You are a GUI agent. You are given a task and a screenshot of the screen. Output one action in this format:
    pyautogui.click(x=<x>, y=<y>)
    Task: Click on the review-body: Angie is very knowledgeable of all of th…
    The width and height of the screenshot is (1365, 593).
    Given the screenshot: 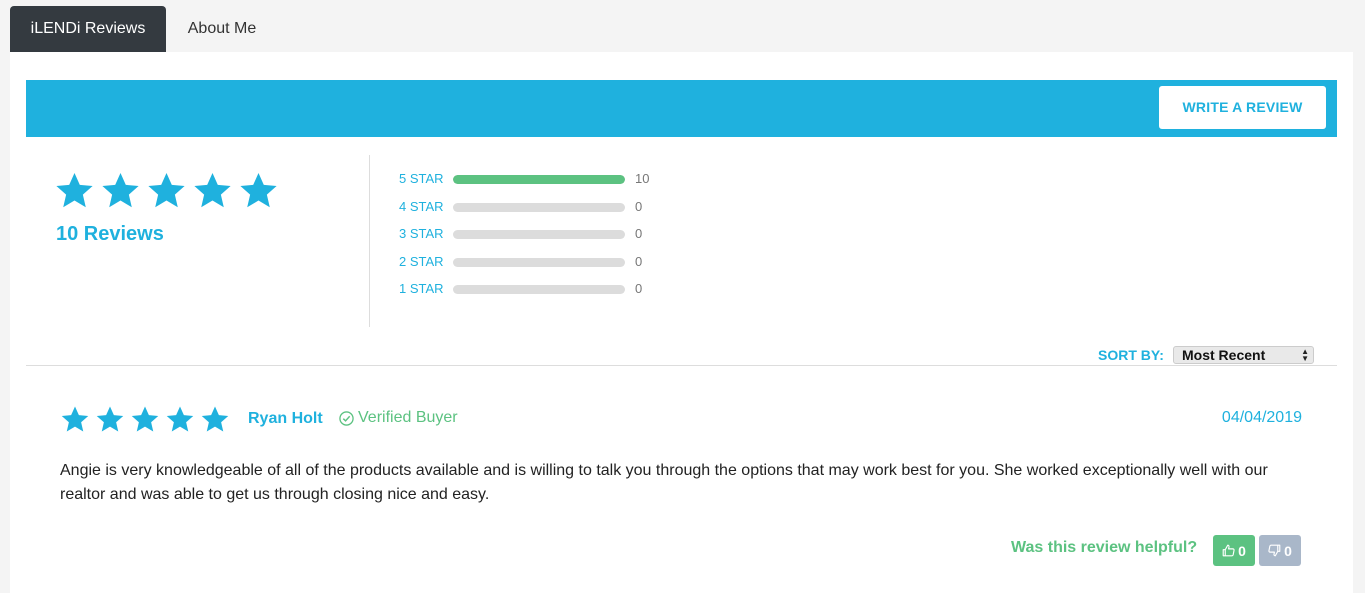 What is the action you would take?
    pyautogui.click(x=664, y=482)
    